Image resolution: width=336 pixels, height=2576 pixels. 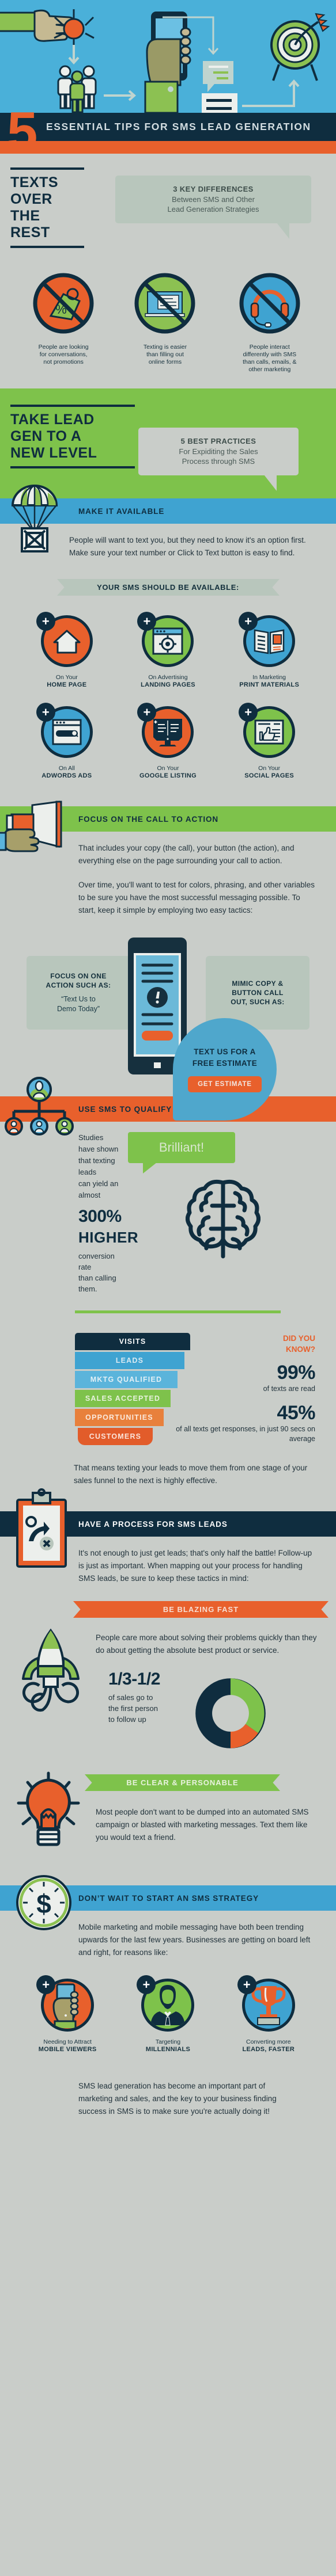 What do you see at coordinates (296, 1413) in the screenshot?
I see `fact-1-number: 45%` at bounding box center [296, 1413].